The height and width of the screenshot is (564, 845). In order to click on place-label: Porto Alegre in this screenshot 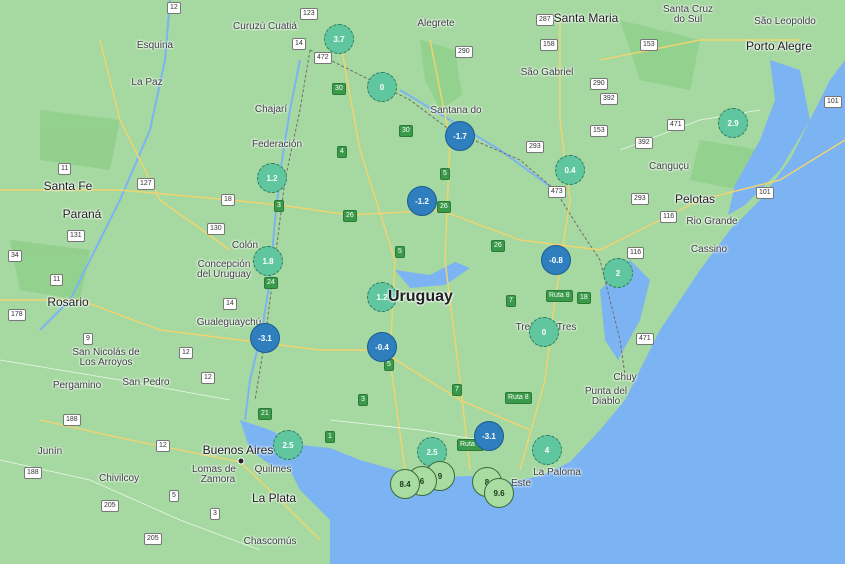, I will do `click(779, 46)`.